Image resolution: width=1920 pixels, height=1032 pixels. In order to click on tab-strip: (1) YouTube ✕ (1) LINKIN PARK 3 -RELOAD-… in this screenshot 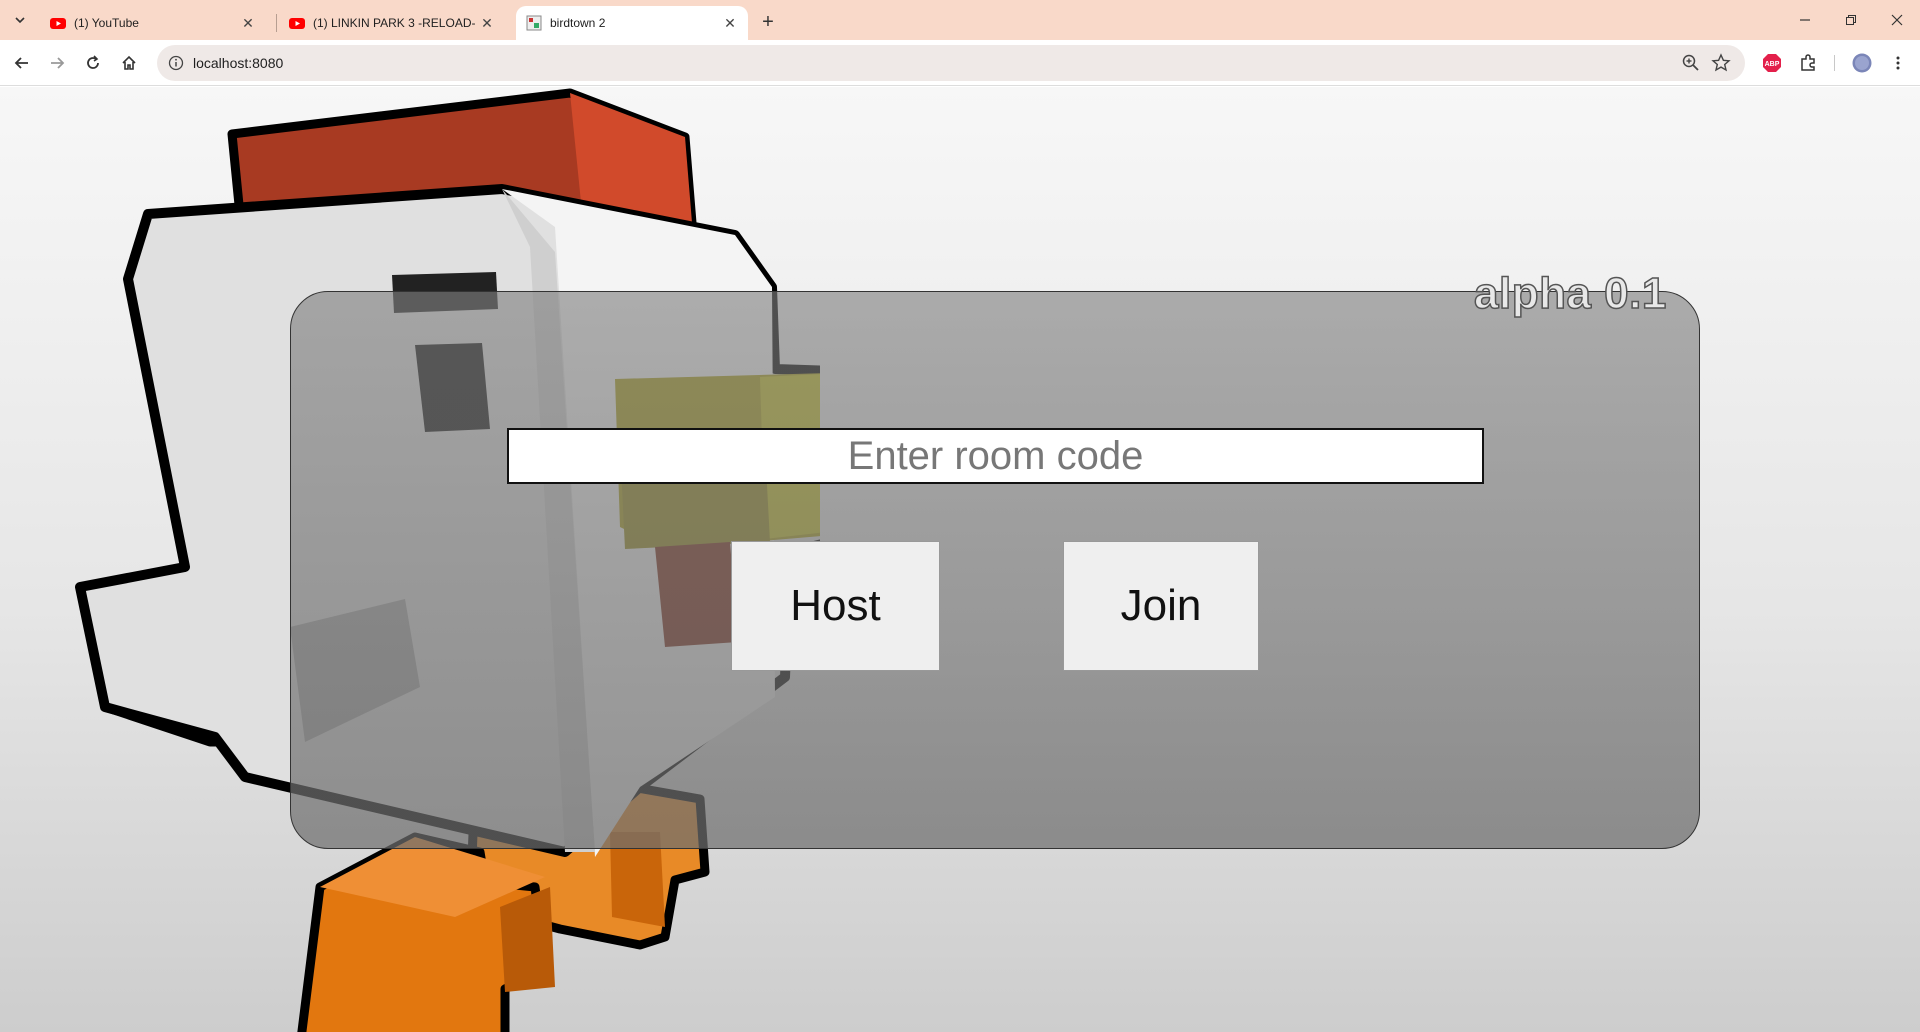, I will do `click(960, 20)`.